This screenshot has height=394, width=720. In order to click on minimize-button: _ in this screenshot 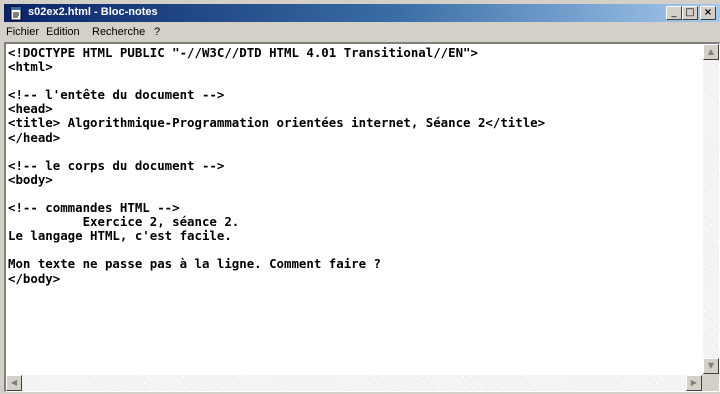, I will do `click(674, 13)`.